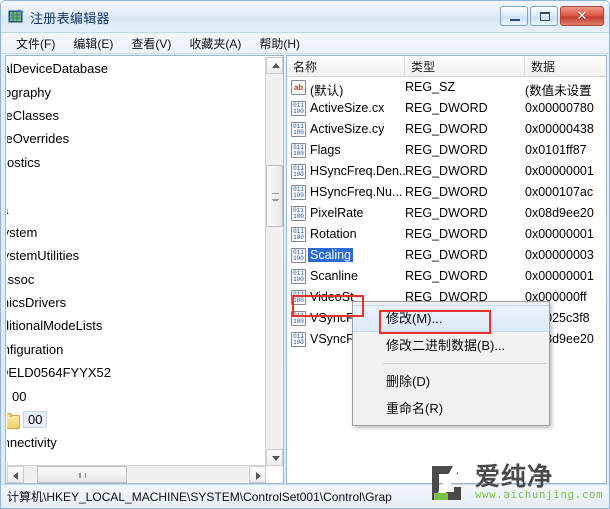  I want to click on list-row: 011 100 HSyncFreq.Nu... REG_DWORD 0x000107ac, so click(446, 192).